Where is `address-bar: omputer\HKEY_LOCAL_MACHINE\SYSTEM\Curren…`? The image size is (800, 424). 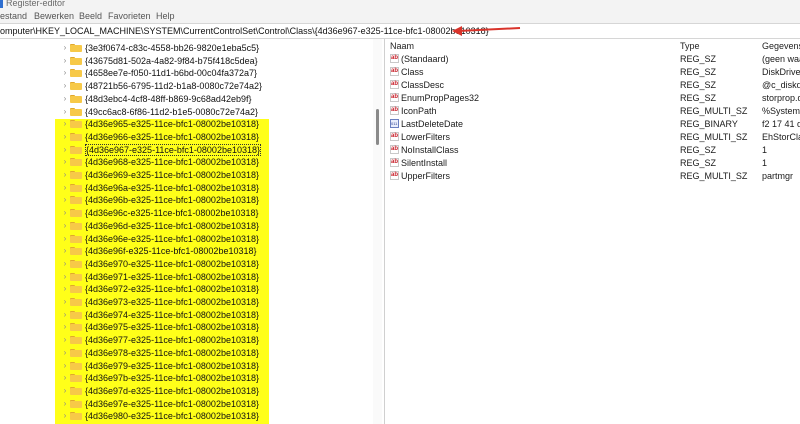
address-bar: omputer\HKEY_LOCAL_MACHINE\SYSTEM\Curren… is located at coordinates (400, 31).